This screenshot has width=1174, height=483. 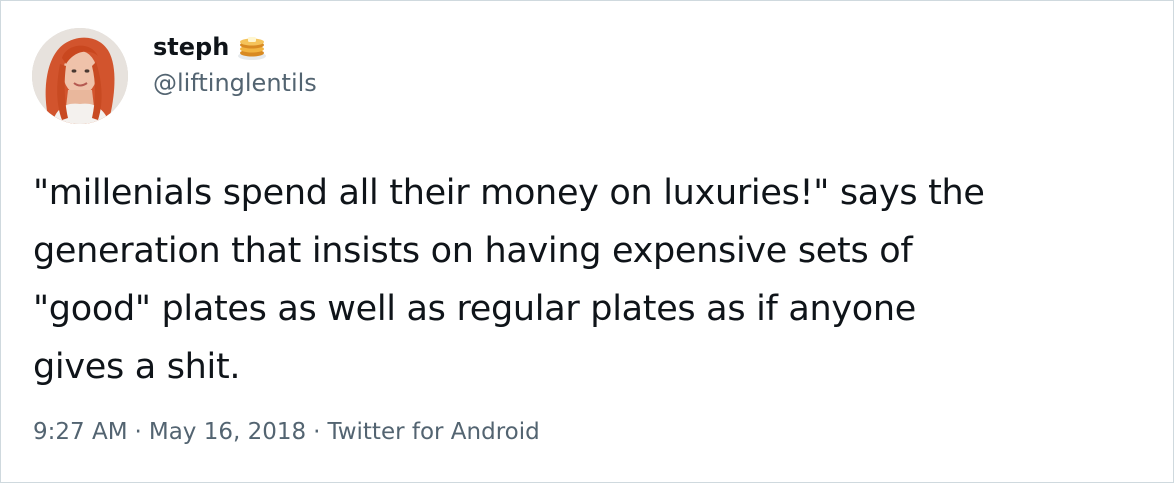 What do you see at coordinates (235, 83) in the screenshot?
I see `user-handle: @liftinglentils` at bounding box center [235, 83].